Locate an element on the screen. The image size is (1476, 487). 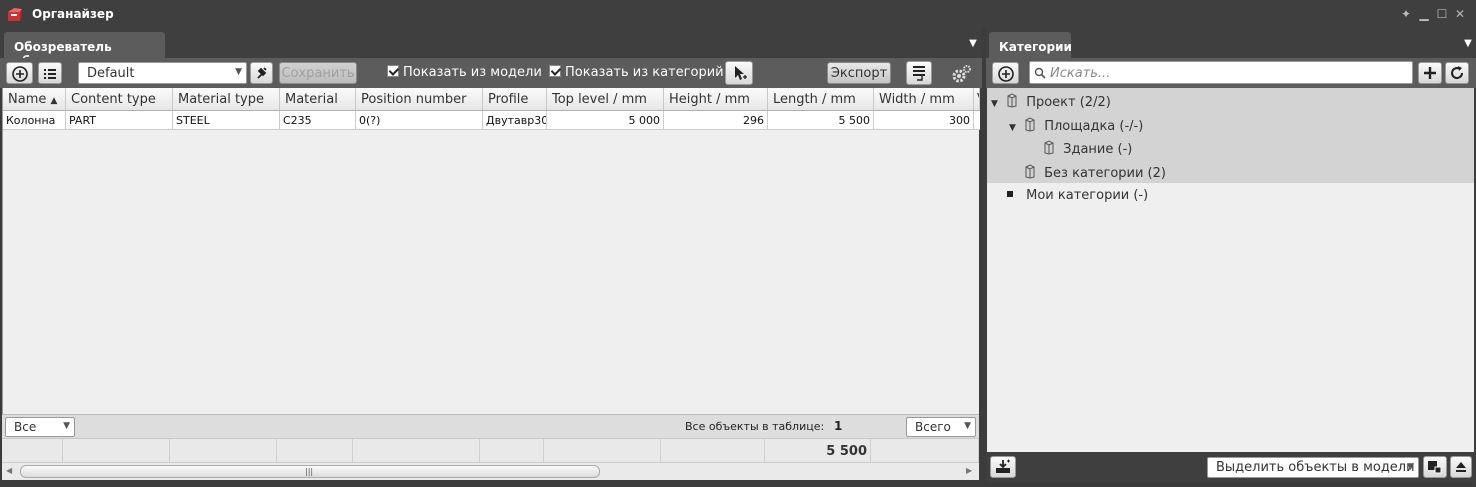
column-header-position-number: Position number is located at coordinates (419, 99).